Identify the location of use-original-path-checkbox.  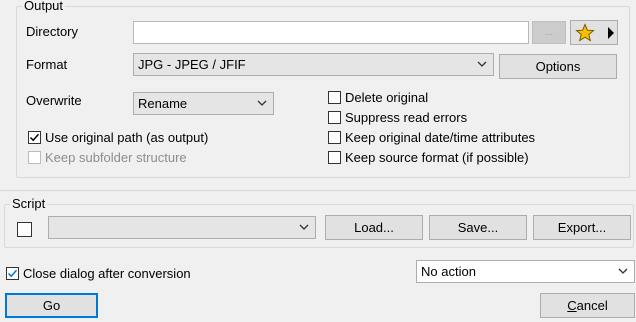
(34, 137).